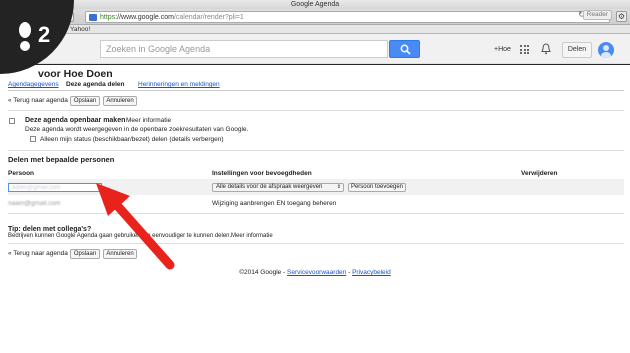 The image size is (630, 353). Describe the element at coordinates (25, 36) in the screenshot. I see `footprint-icon` at that location.